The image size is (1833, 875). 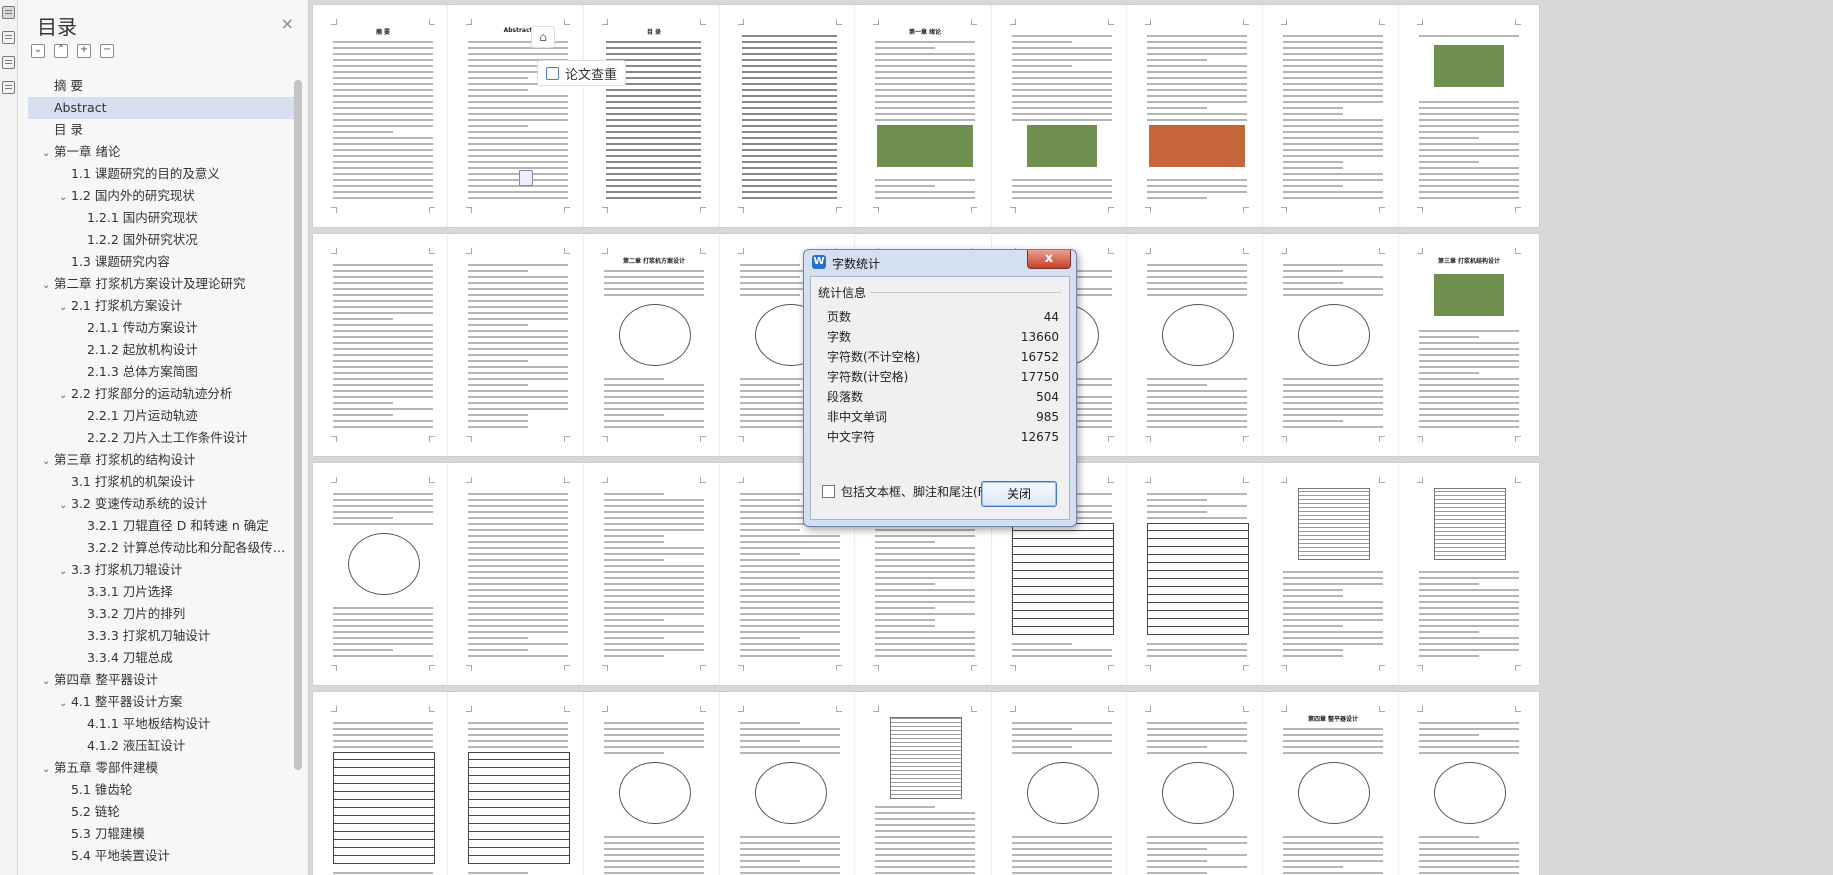 What do you see at coordinates (581, 73) in the screenshot?
I see `paper-check-button: 论文查重` at bounding box center [581, 73].